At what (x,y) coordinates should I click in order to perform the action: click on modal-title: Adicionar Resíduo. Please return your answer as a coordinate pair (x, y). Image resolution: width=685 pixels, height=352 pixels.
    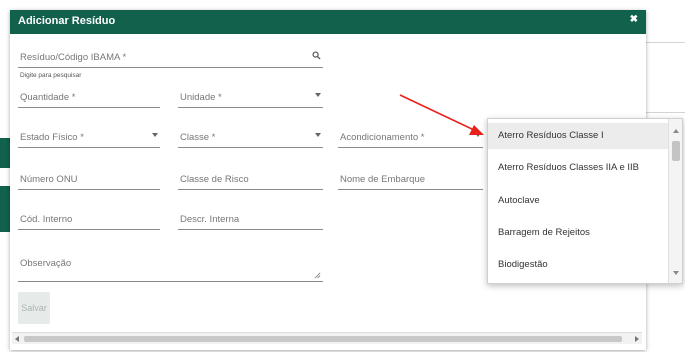
    Looking at the image, I should click on (67, 21).